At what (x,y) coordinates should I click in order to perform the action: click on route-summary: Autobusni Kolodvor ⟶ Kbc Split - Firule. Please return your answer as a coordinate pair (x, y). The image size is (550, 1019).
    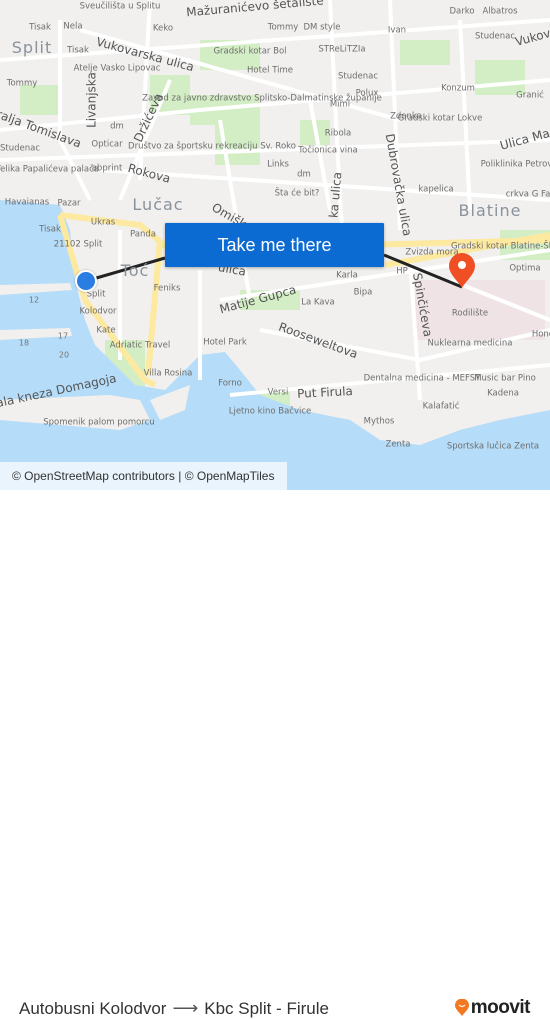
    Looking at the image, I should click on (174, 1008).